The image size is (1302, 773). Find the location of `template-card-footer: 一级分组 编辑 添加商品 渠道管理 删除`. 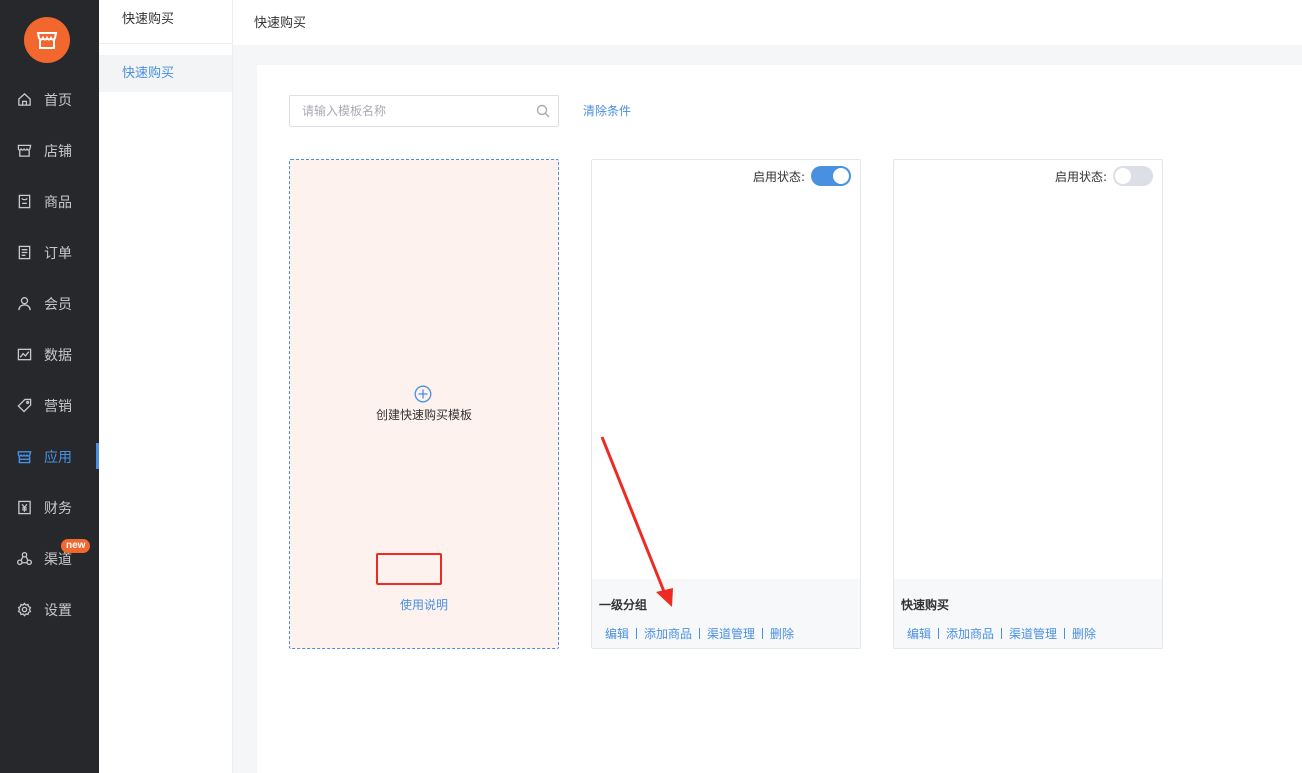

template-card-footer: 一级分组 编辑 添加商品 渠道管理 删除 is located at coordinates (726, 613).